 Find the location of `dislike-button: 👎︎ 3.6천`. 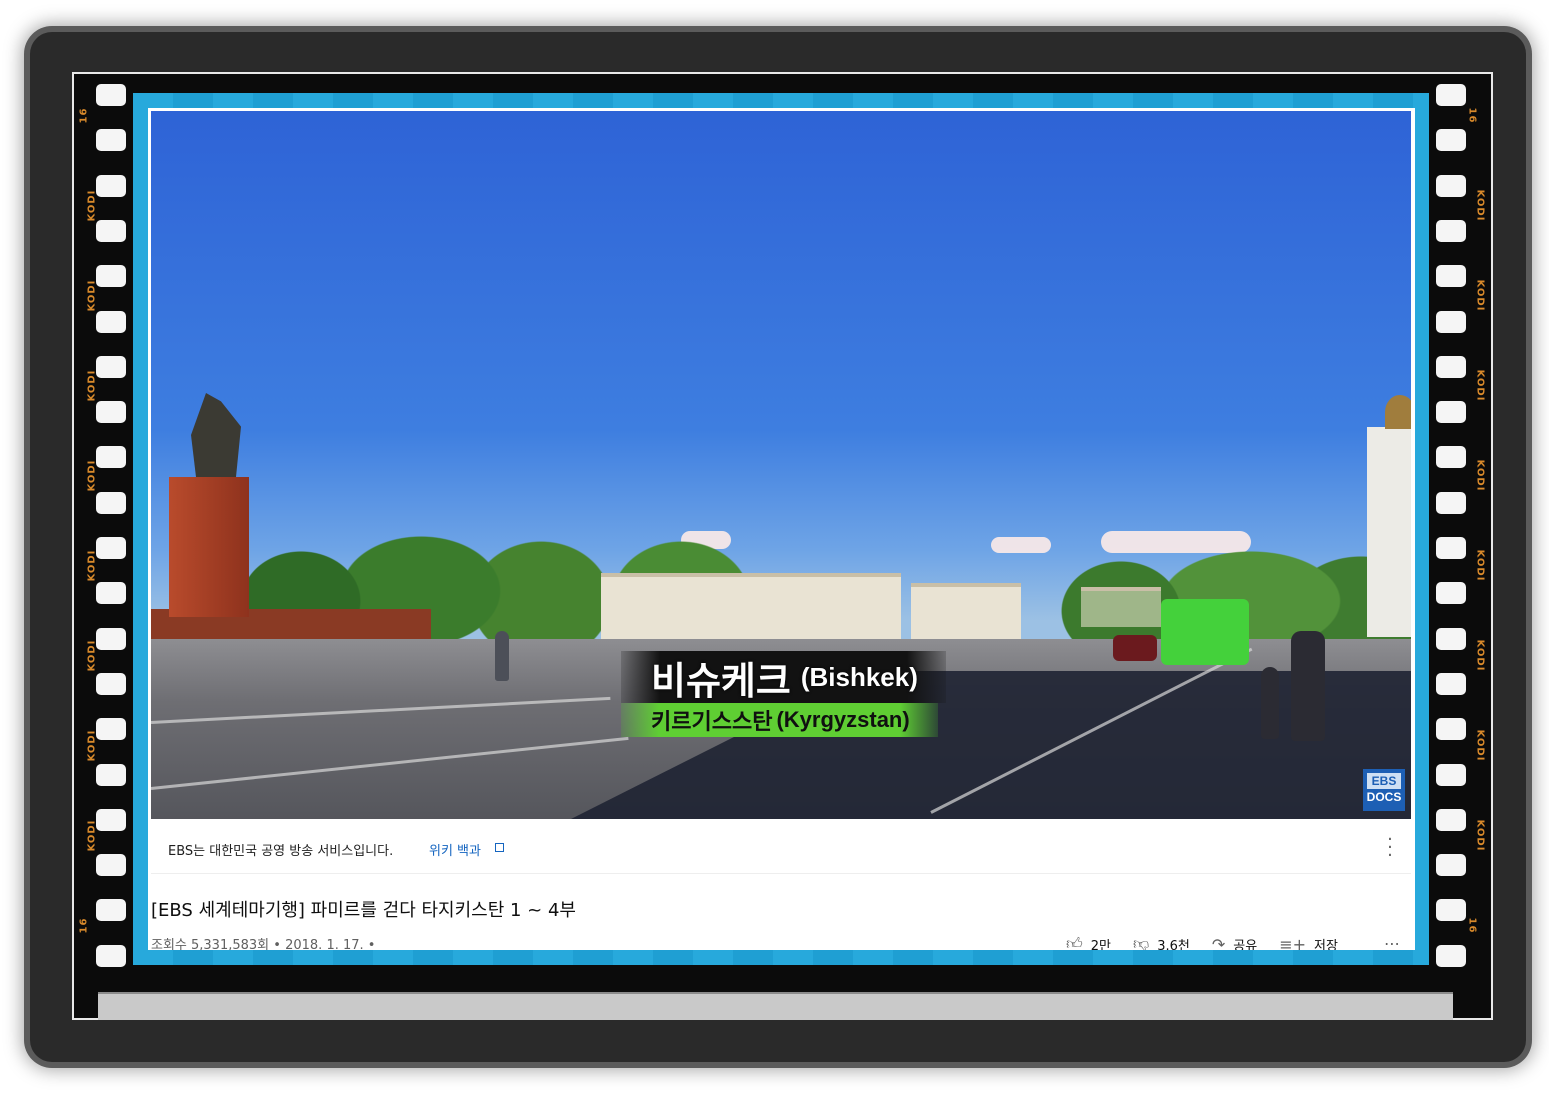

dislike-button: 👎︎ 3.6천 is located at coordinates (1161, 942).